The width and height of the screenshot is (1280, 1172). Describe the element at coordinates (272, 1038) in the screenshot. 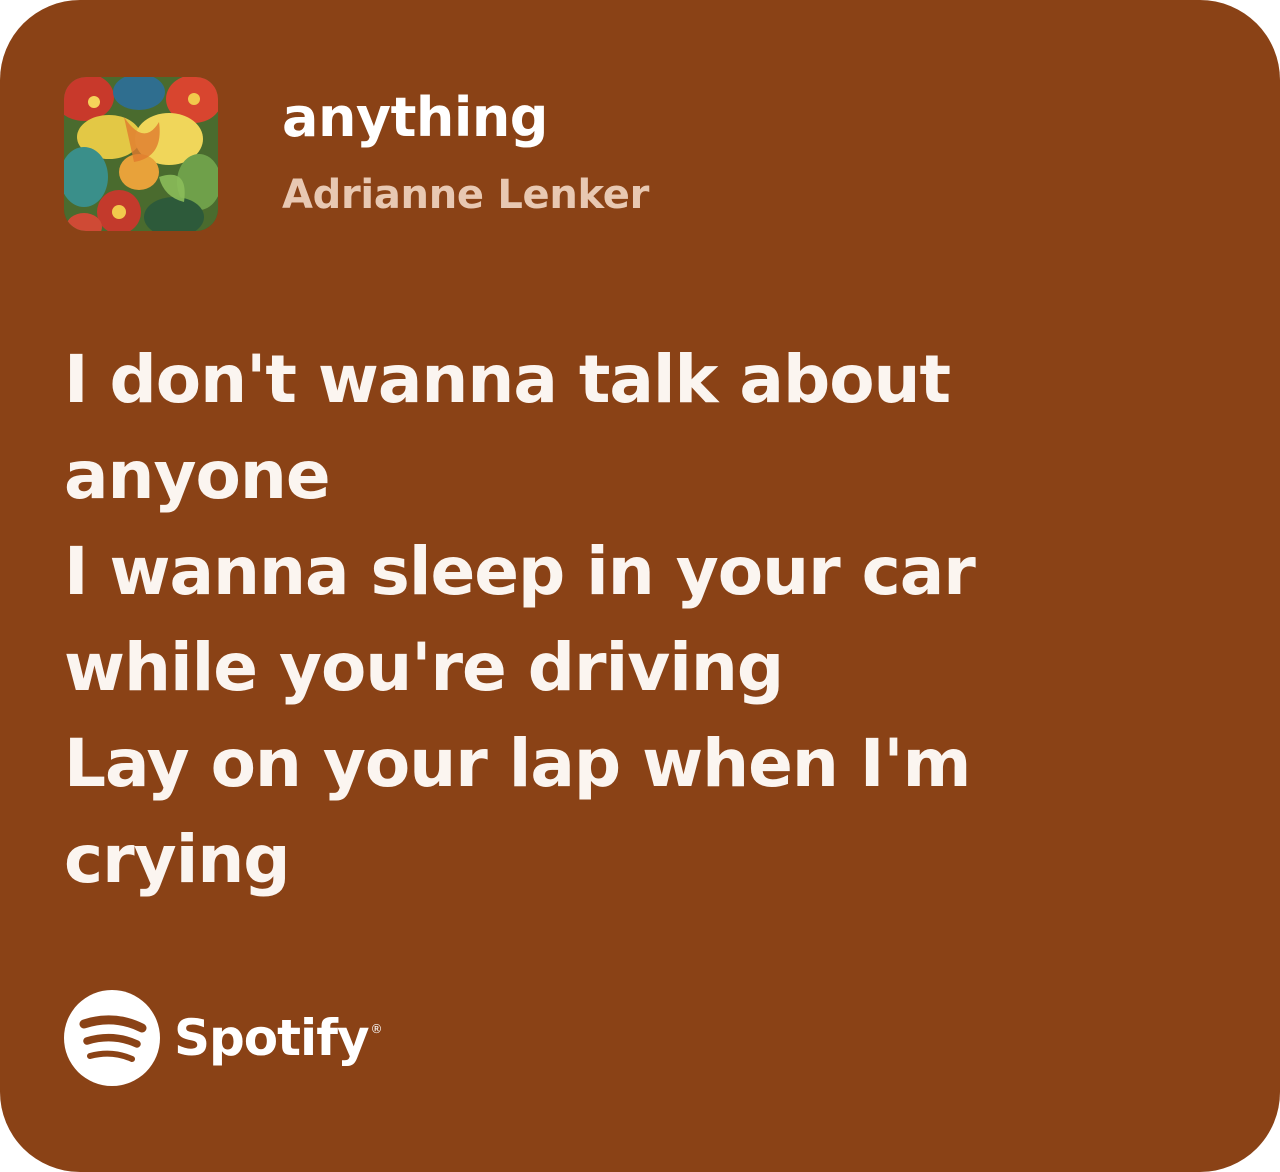

I see `spotify-wordmark: Spotify` at that location.